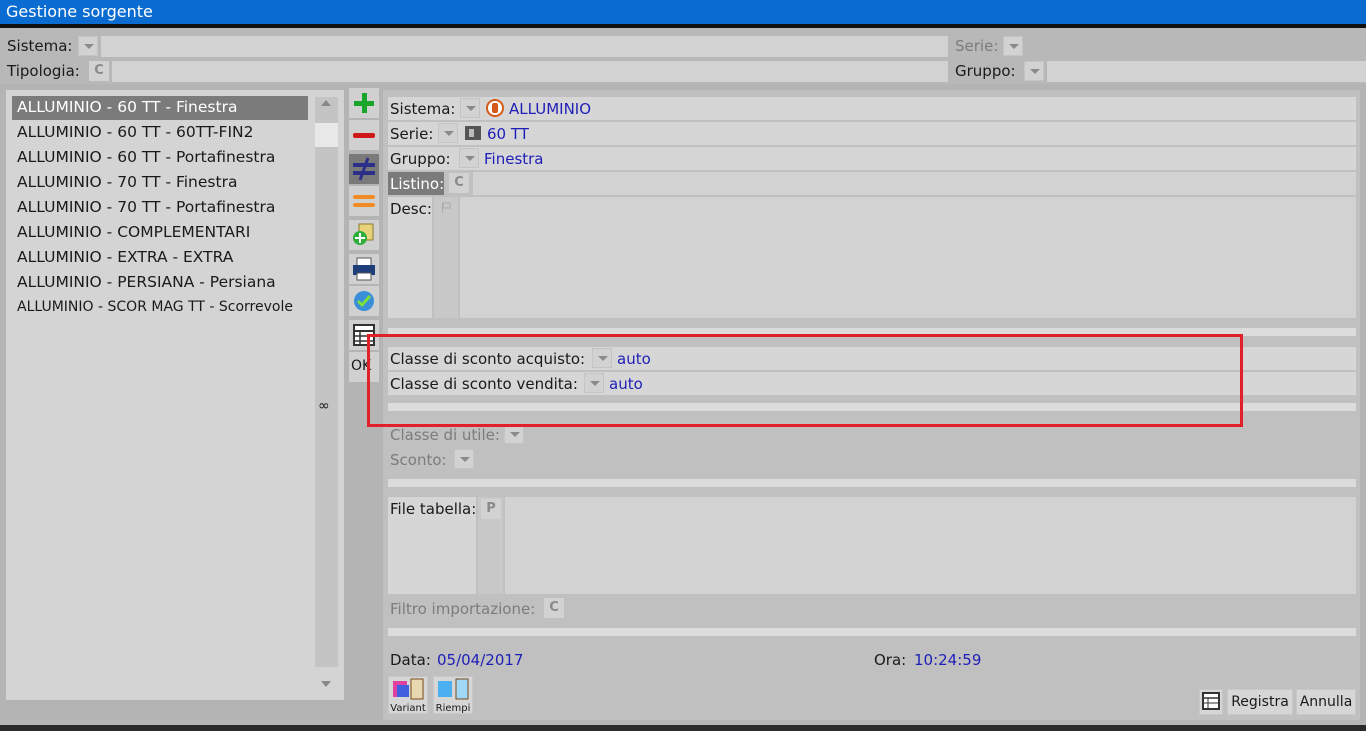 The height and width of the screenshot is (731, 1366). What do you see at coordinates (1260, 702) in the screenshot?
I see `registra-button: Registra` at bounding box center [1260, 702].